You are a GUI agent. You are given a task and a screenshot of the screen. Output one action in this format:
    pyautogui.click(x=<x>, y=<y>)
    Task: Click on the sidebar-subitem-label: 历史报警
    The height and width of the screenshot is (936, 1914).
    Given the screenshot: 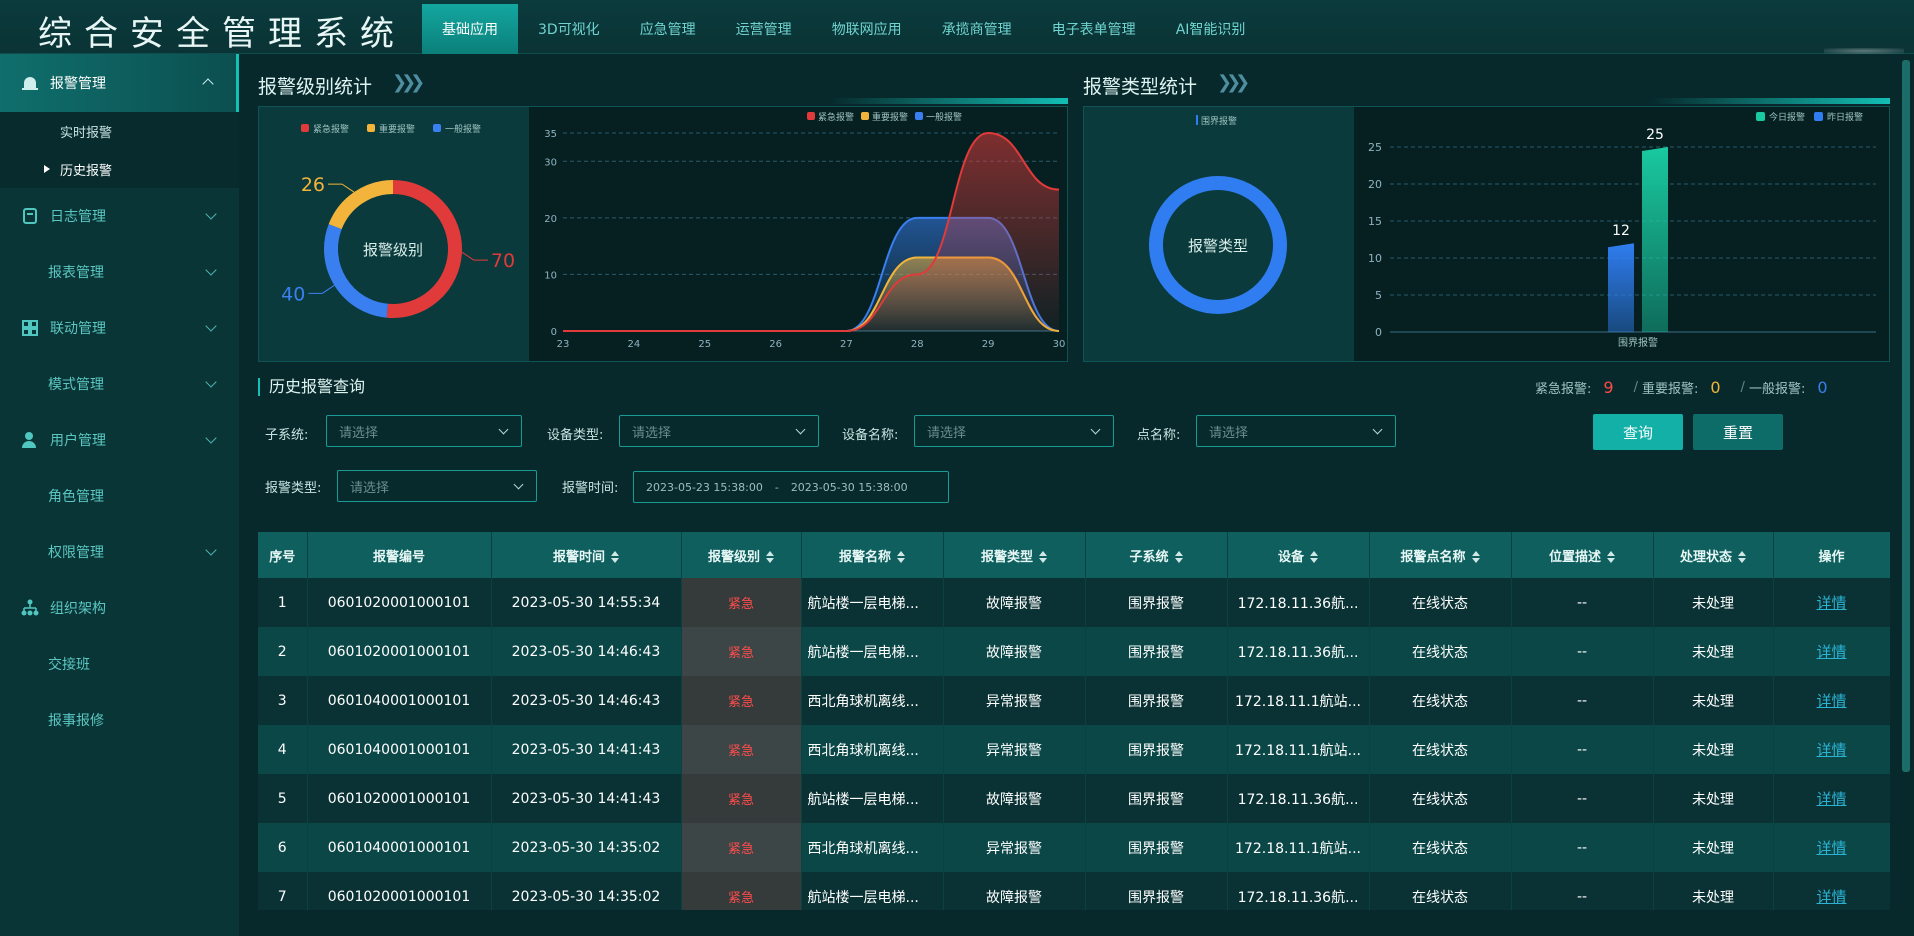 What is the action you would take?
    pyautogui.click(x=86, y=171)
    